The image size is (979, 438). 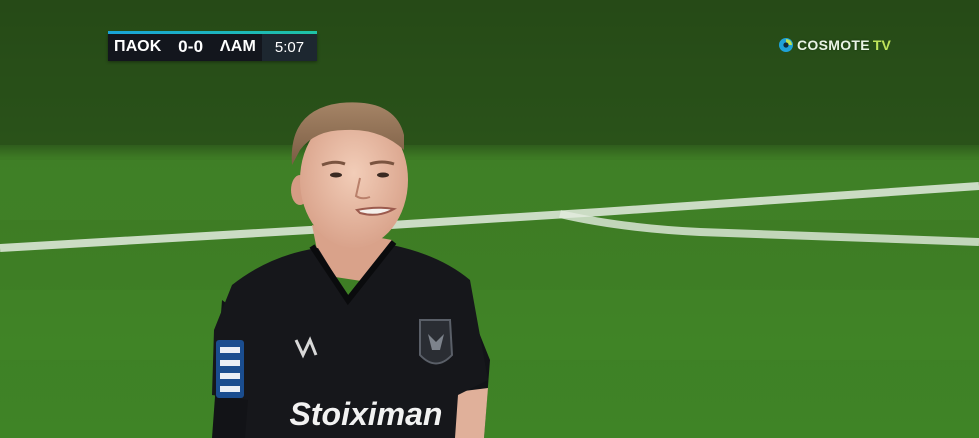 I want to click on scorebug-main: ΠΑΟΚ 0-0 ΛΑΜ, so click(x=185, y=47).